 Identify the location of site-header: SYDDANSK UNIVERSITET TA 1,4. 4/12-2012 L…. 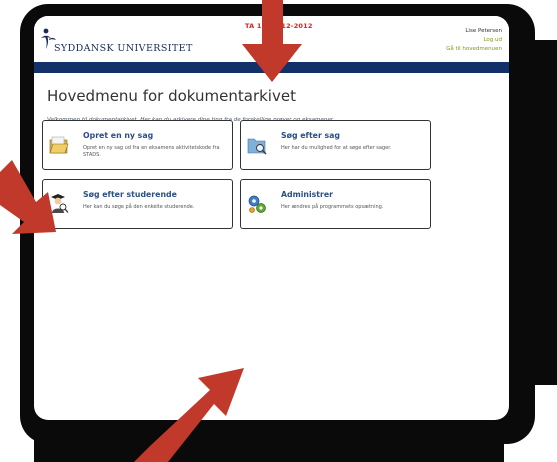
(271, 38).